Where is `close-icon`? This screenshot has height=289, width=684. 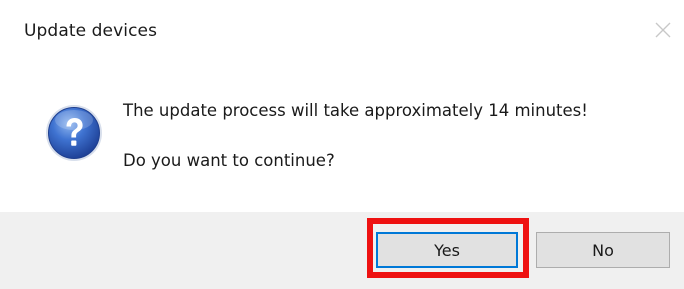 close-icon is located at coordinates (663, 30).